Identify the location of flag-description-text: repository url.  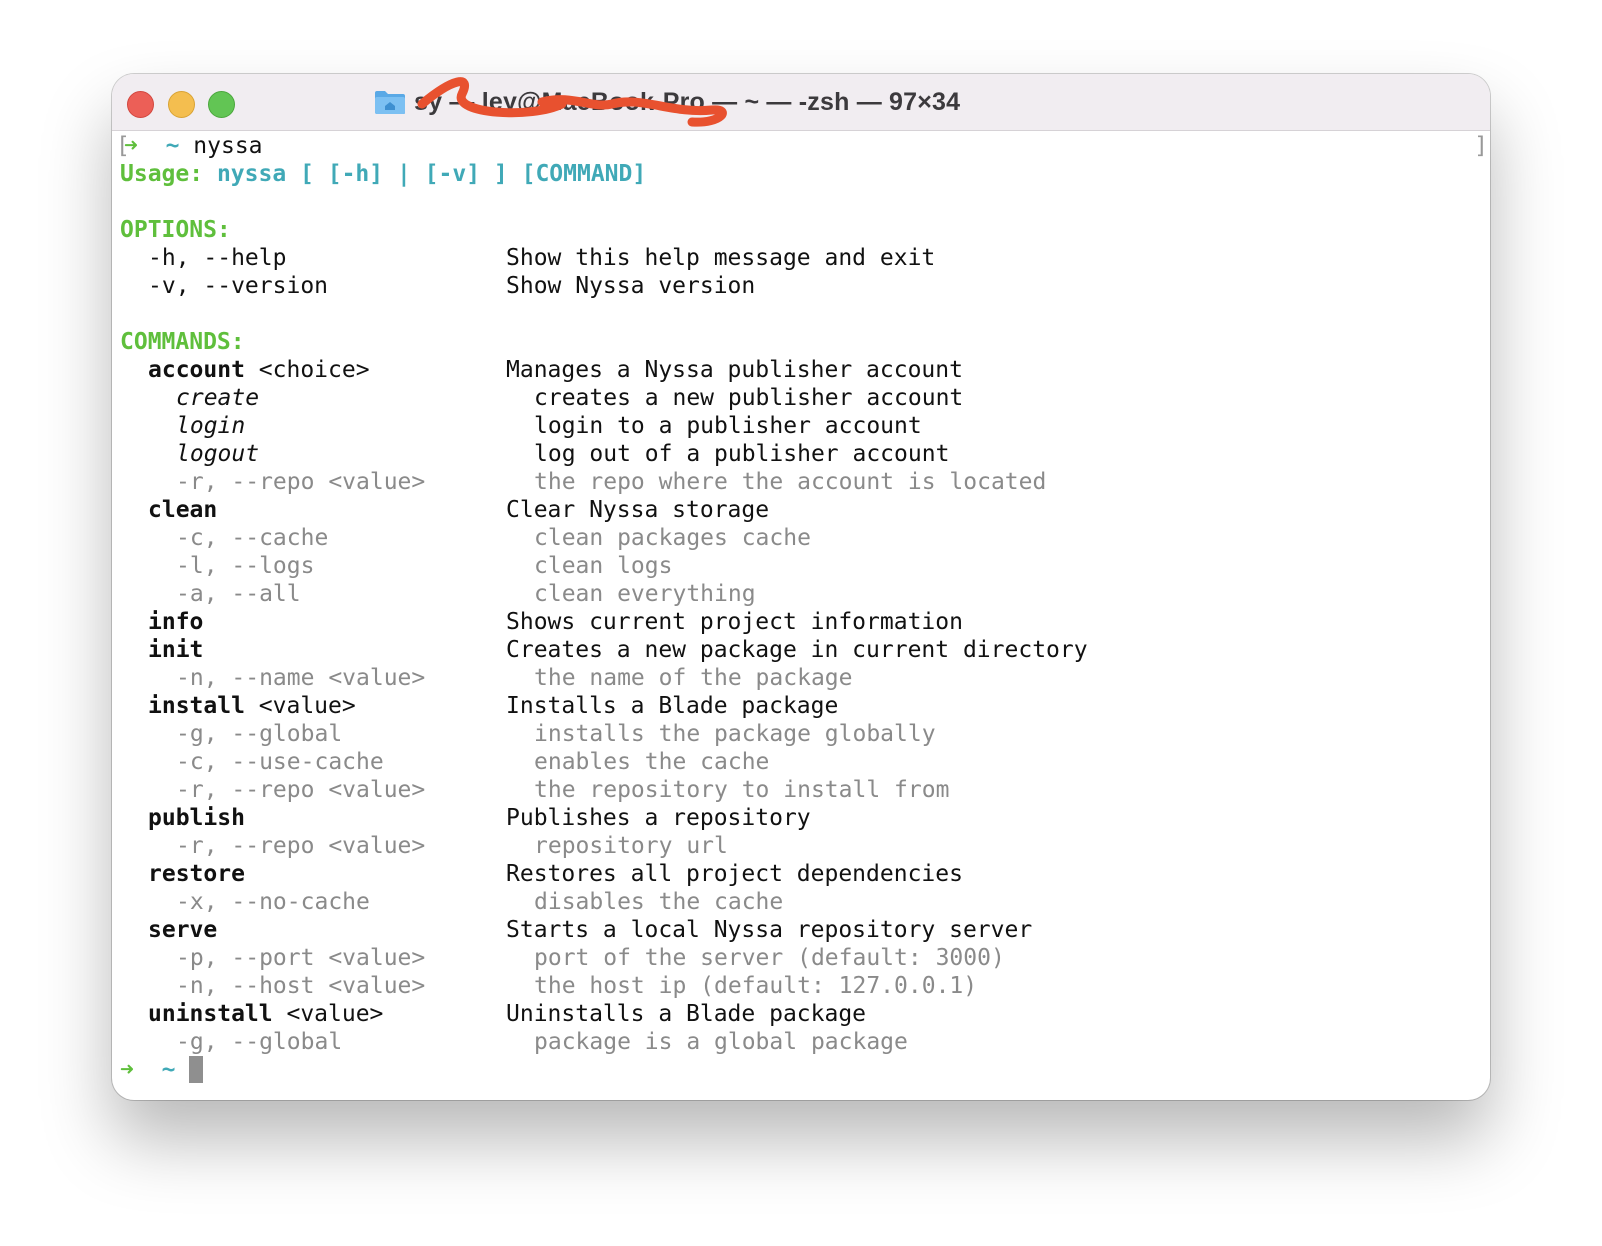
(631, 846).